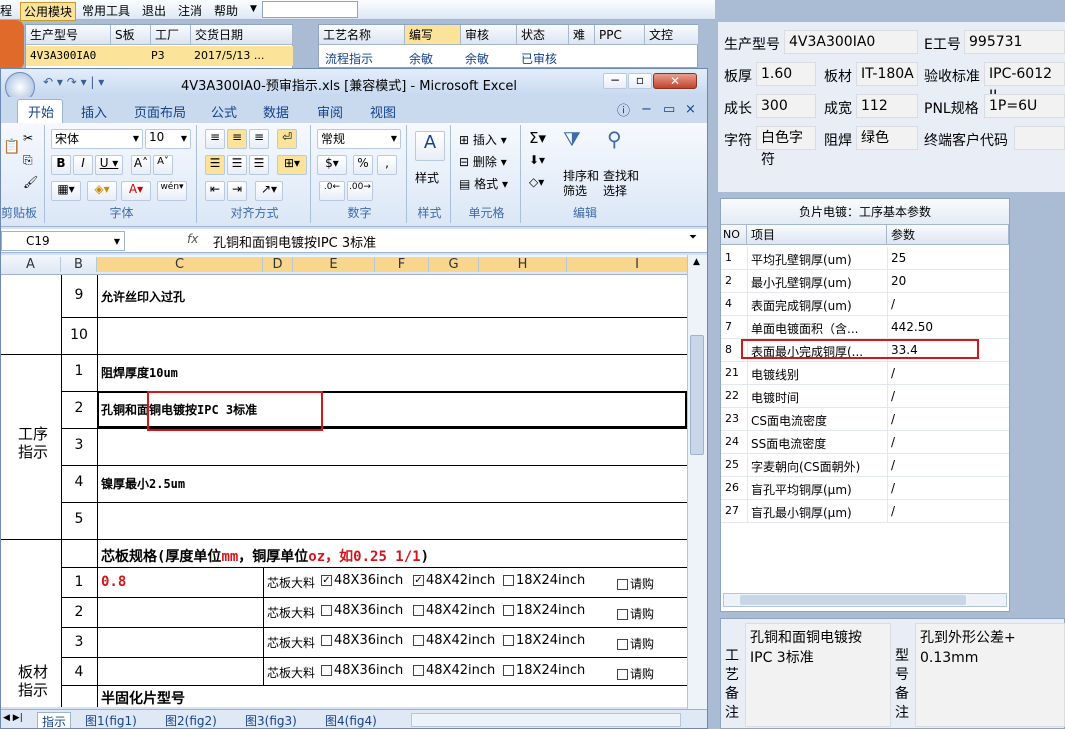 This screenshot has width=1065, height=729. What do you see at coordinates (1024, 83) in the screenshot?
I see `standard-field: IPC-6012 II` at bounding box center [1024, 83].